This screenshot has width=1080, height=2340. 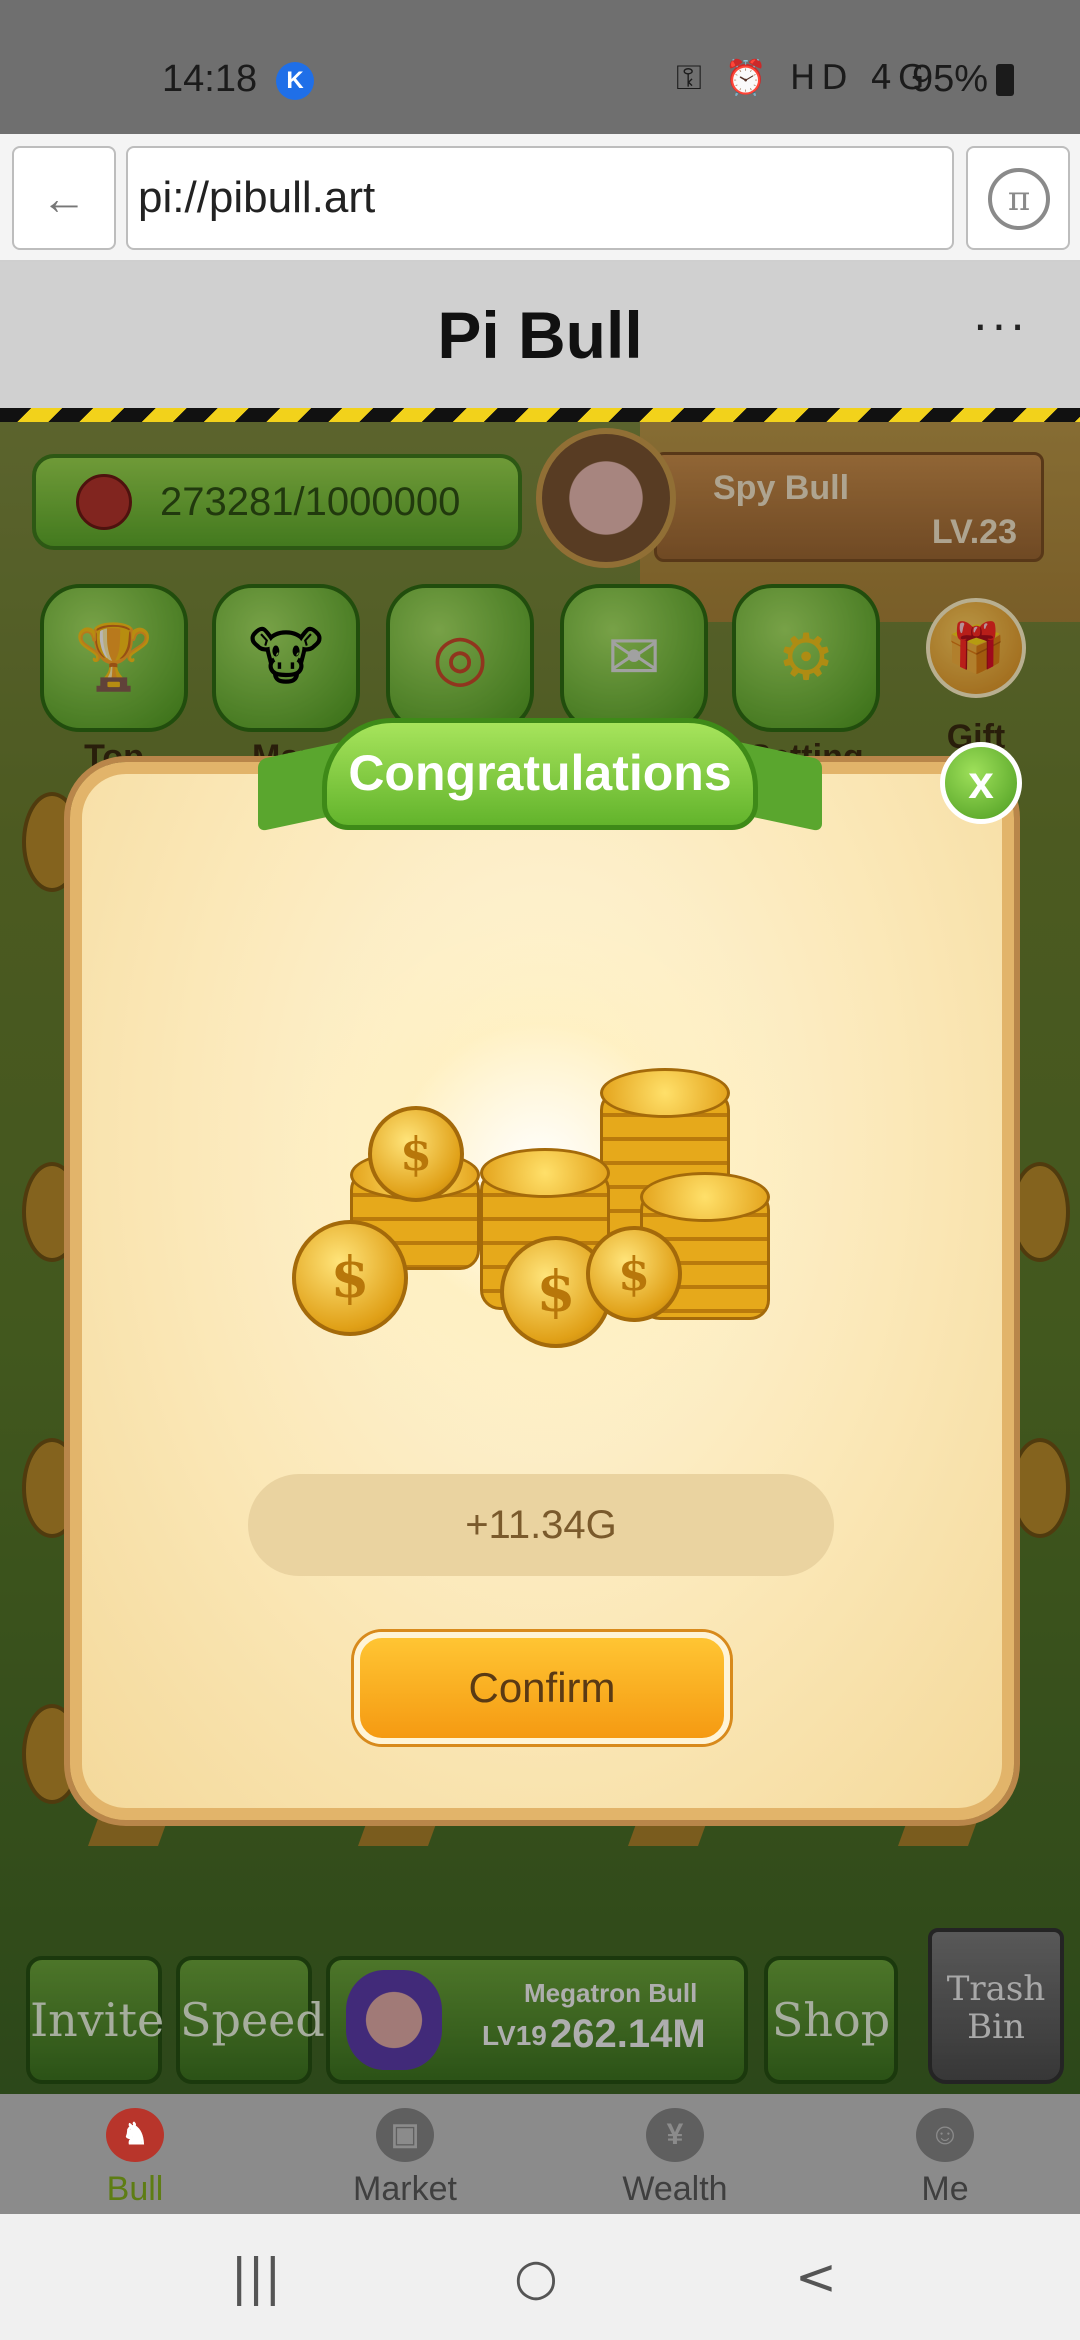 What do you see at coordinates (295, 81) in the screenshot?
I see `app-notification-icon: K` at bounding box center [295, 81].